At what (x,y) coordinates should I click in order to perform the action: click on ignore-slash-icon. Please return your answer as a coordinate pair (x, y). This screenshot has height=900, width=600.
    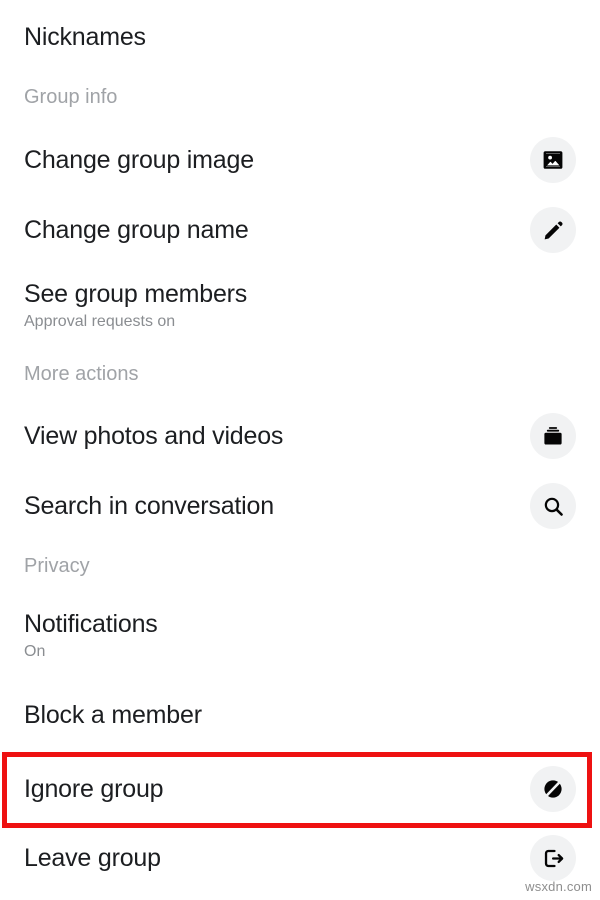
    Looking at the image, I should click on (553, 789).